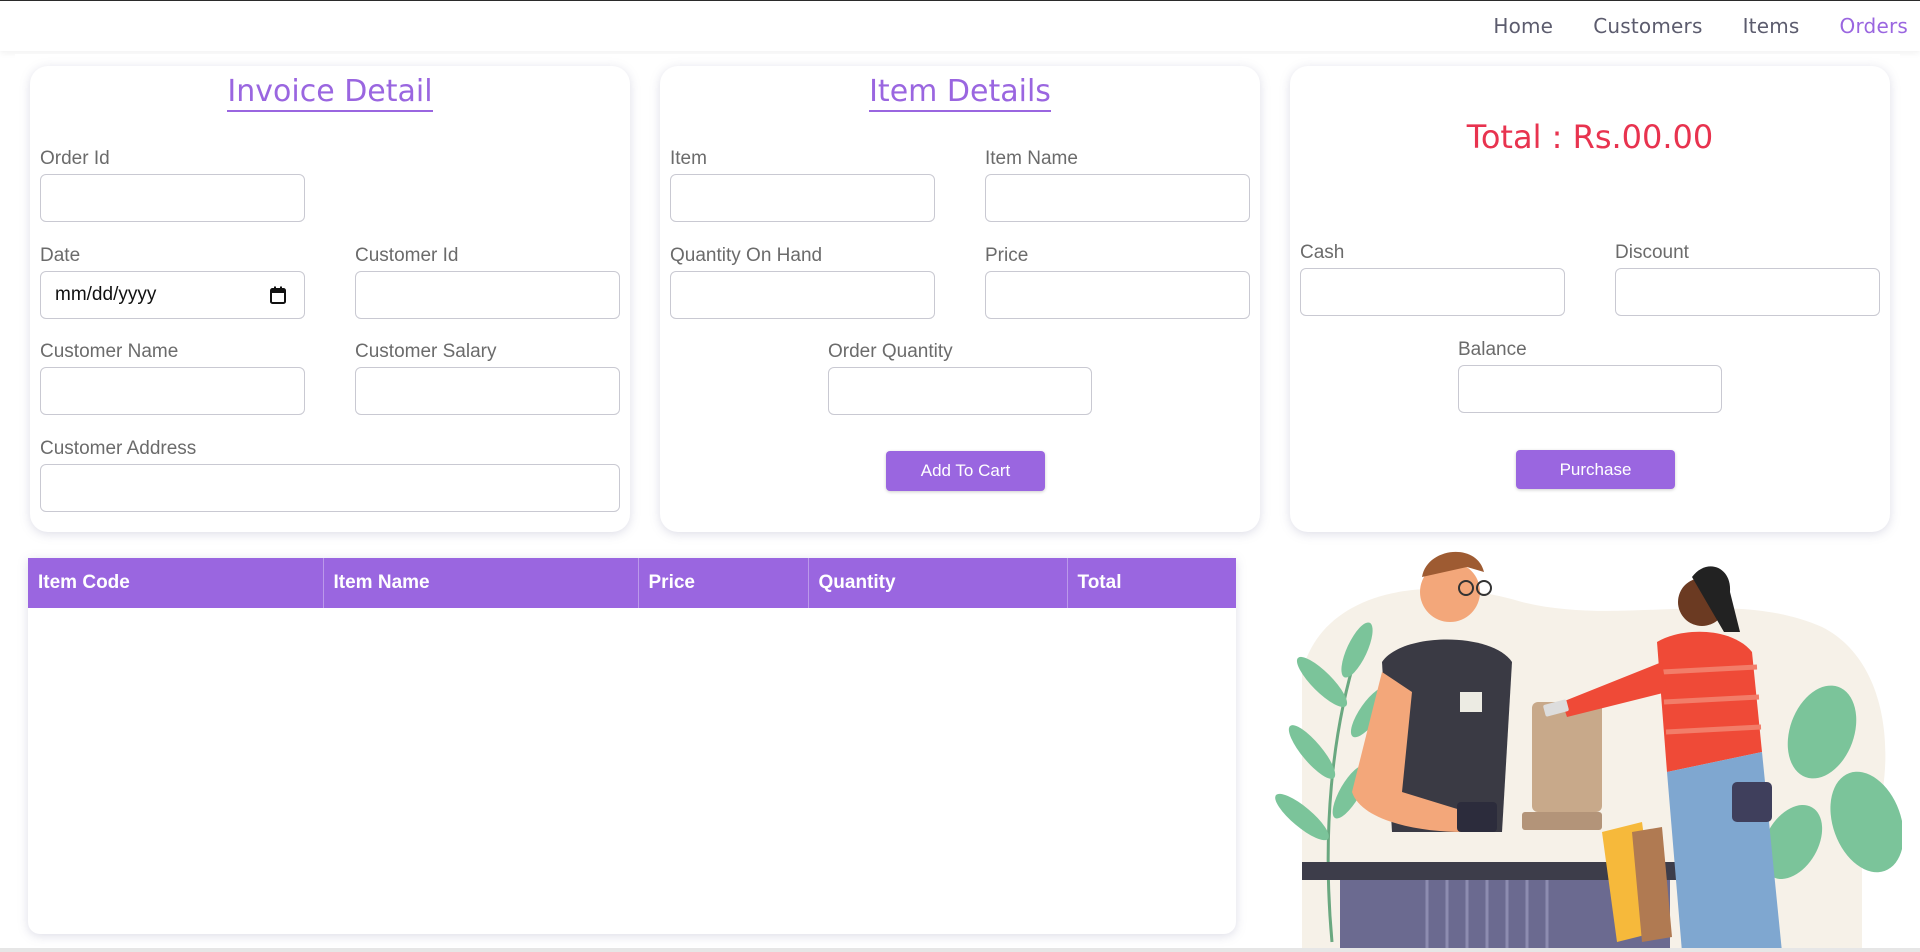 The image size is (1920, 952). What do you see at coordinates (1595, 469) in the screenshot?
I see `purchase-button: Purchase` at bounding box center [1595, 469].